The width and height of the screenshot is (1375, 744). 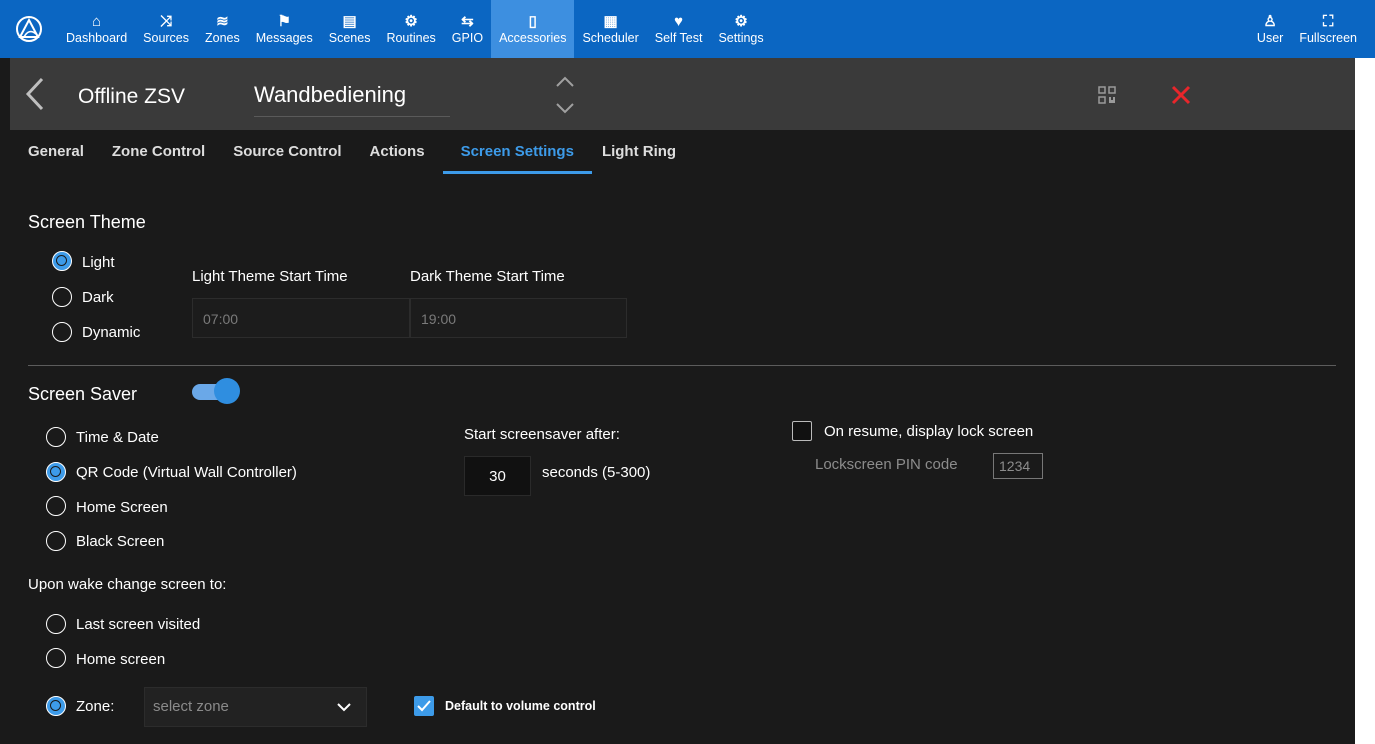 What do you see at coordinates (270, 276) in the screenshot?
I see `light-theme-start-label: Light Theme Start Time` at bounding box center [270, 276].